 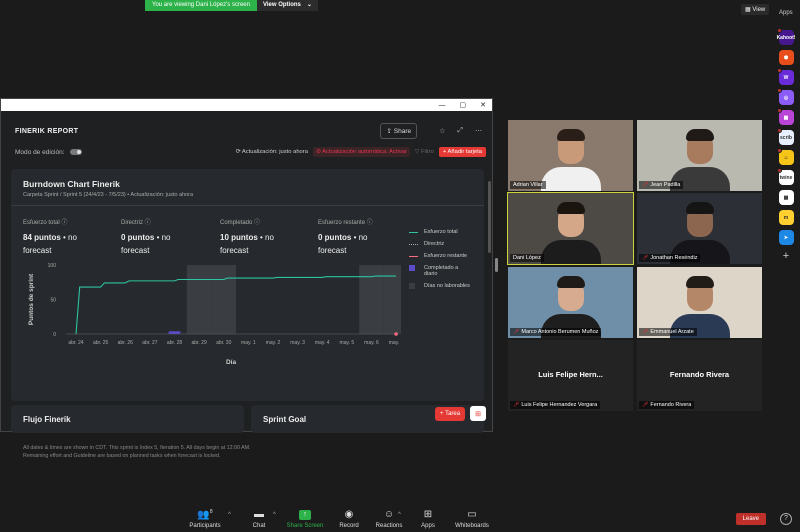 I want to click on legend-label: Esfuerzo restante, so click(x=446, y=256).